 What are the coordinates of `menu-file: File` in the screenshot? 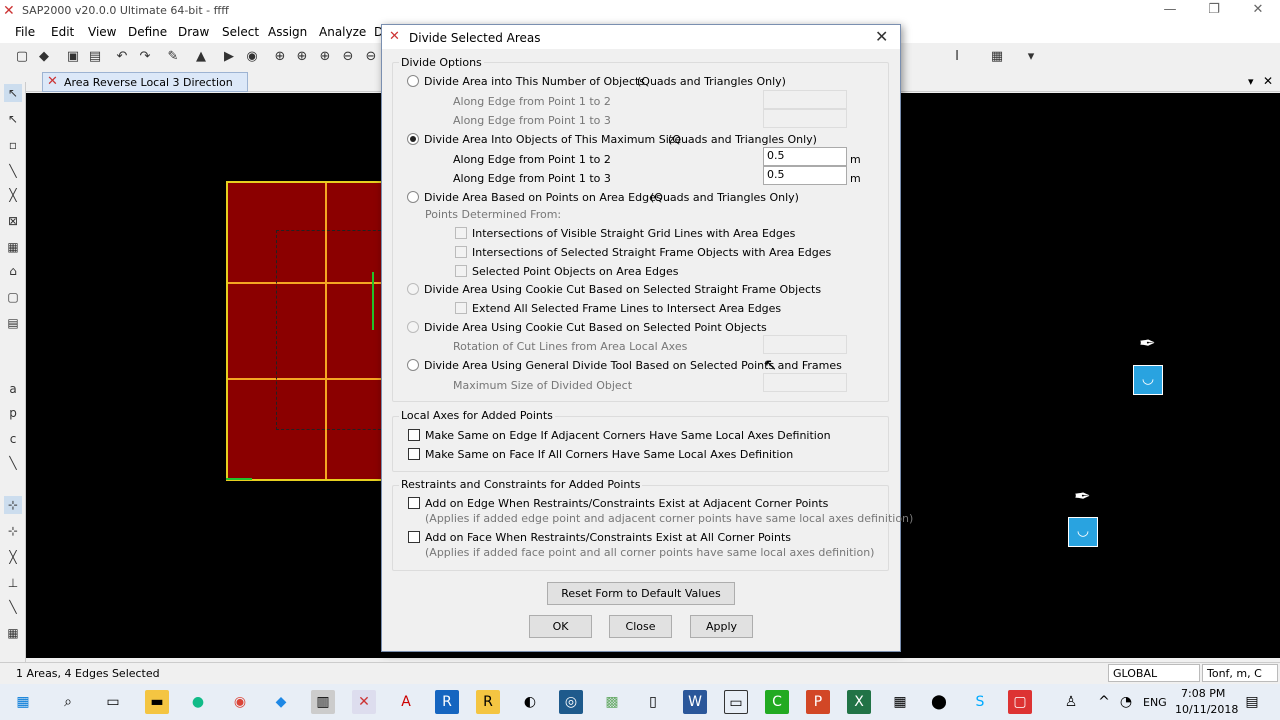 It's located at (25, 32).